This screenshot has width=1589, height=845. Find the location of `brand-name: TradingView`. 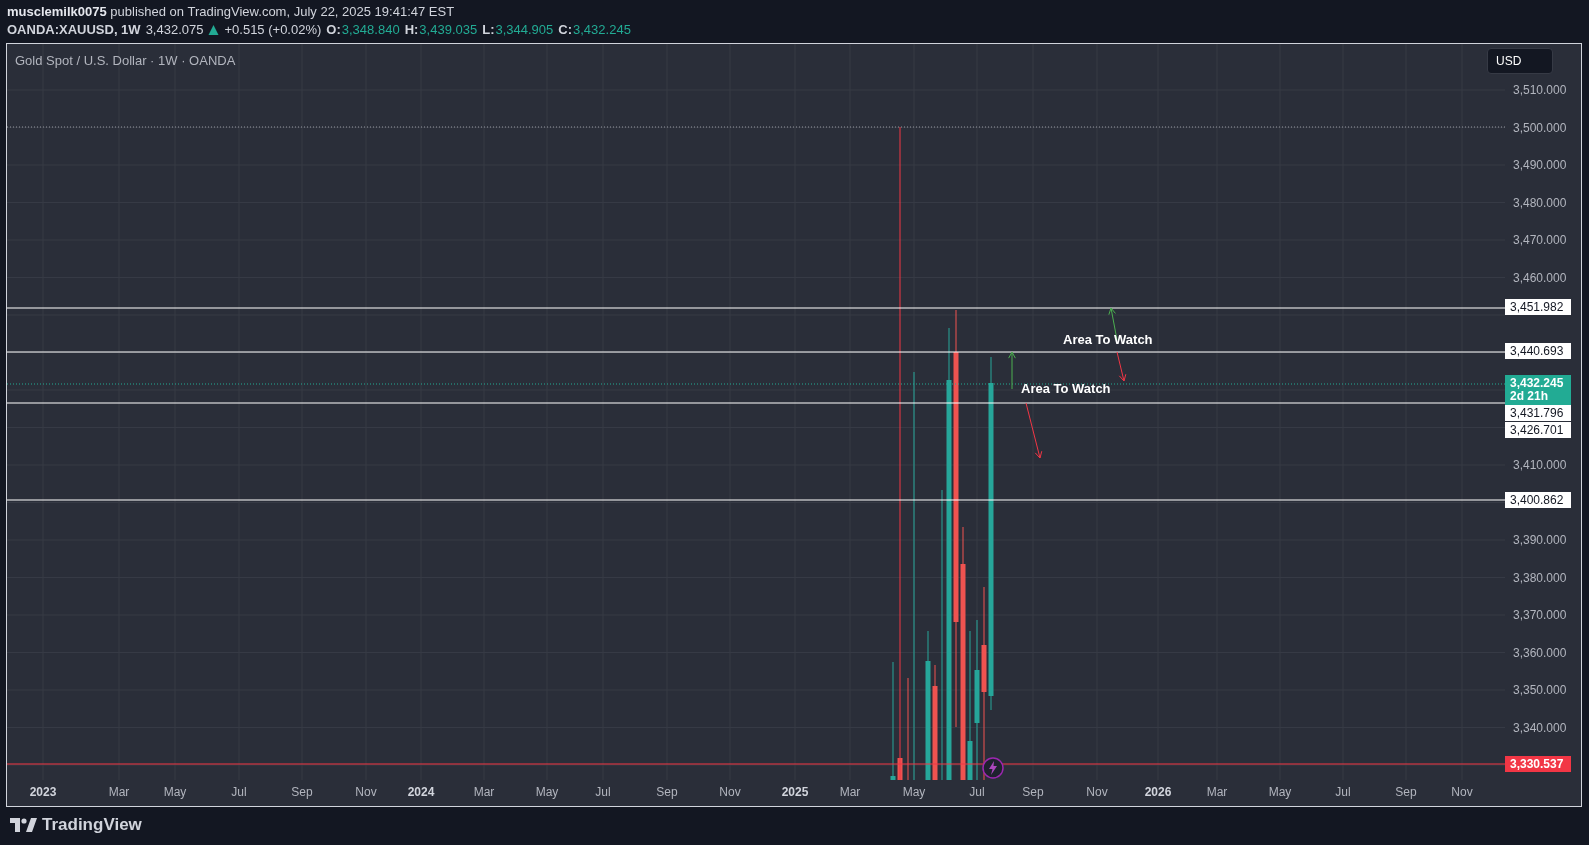

brand-name: TradingView is located at coordinates (92, 825).